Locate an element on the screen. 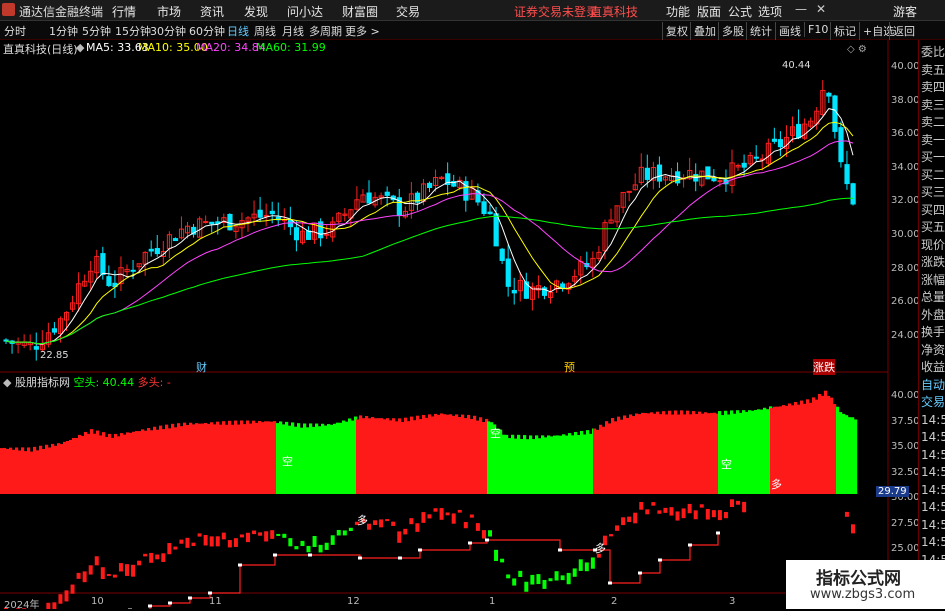  side-panel-item: 14:56 is located at coordinates (933, 507).